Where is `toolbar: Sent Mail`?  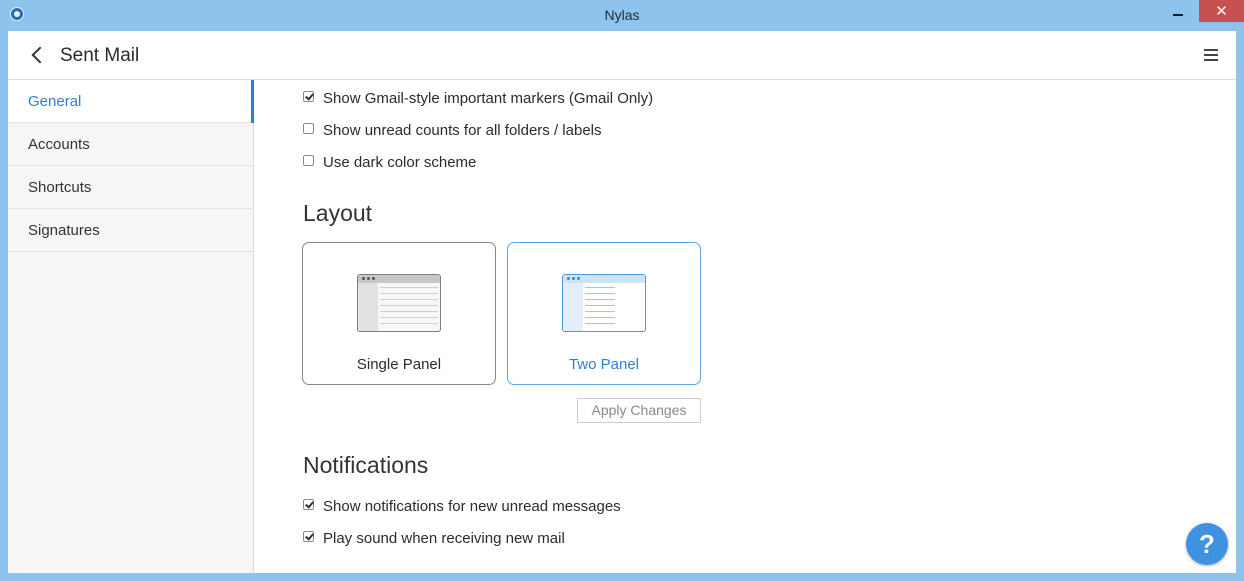
toolbar: Sent Mail is located at coordinates (622, 55).